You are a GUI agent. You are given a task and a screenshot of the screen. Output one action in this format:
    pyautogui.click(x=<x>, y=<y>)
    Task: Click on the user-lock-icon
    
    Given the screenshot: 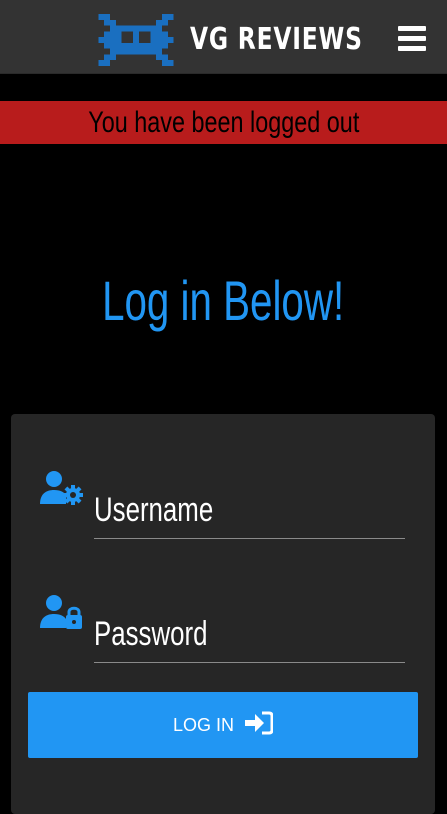 What is the action you would take?
    pyautogui.click(x=61, y=612)
    